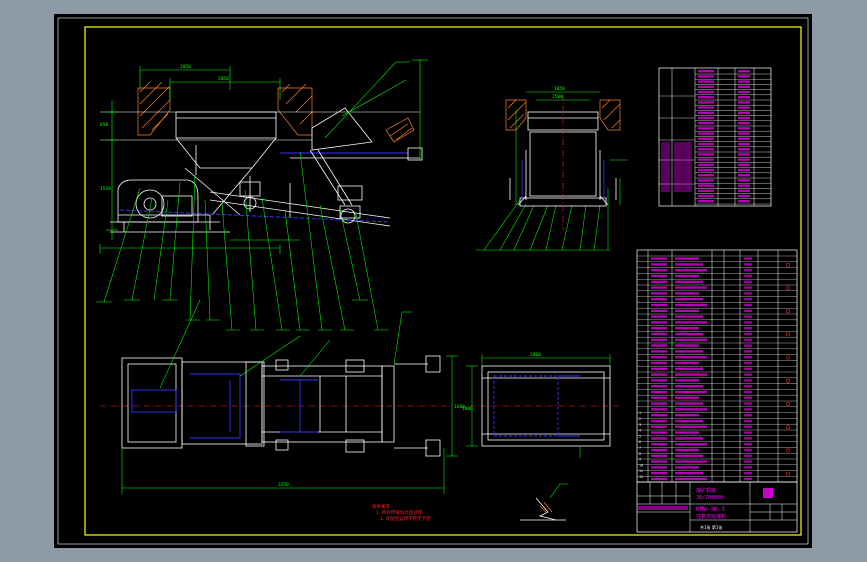  I want to click on dim-text: 3250, so click(283, 485).